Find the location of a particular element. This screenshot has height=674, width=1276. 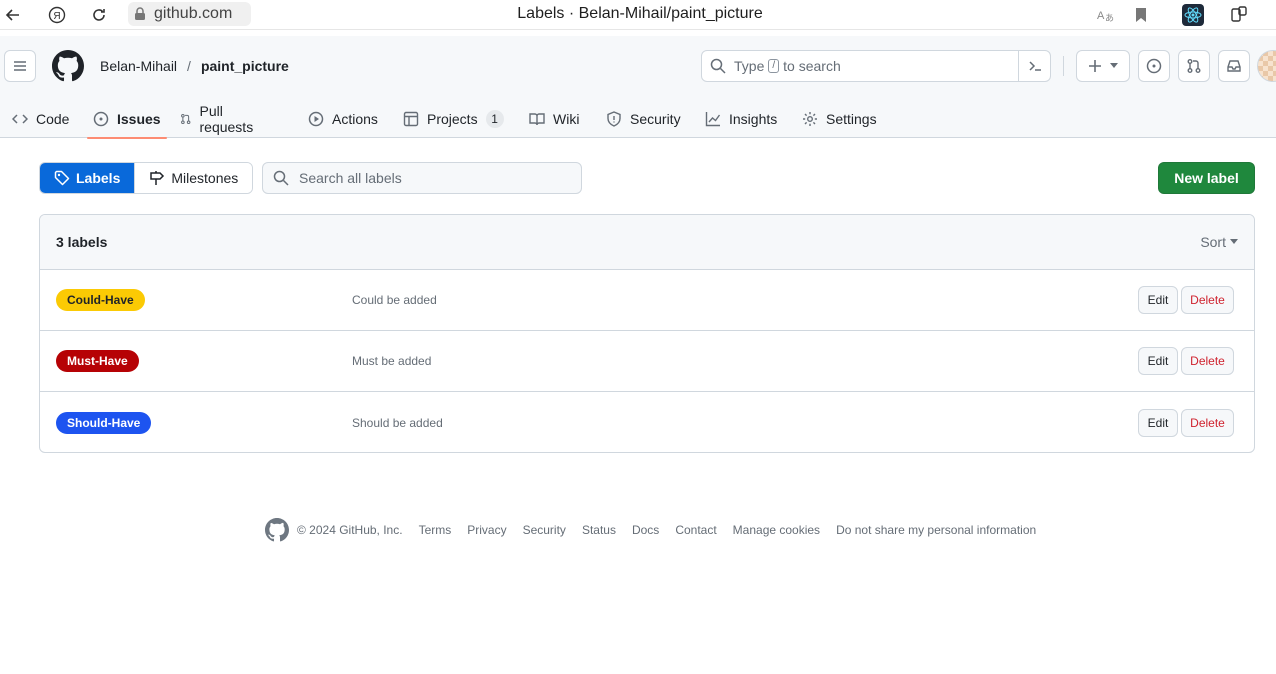

menu-button is located at coordinates (20, 66).